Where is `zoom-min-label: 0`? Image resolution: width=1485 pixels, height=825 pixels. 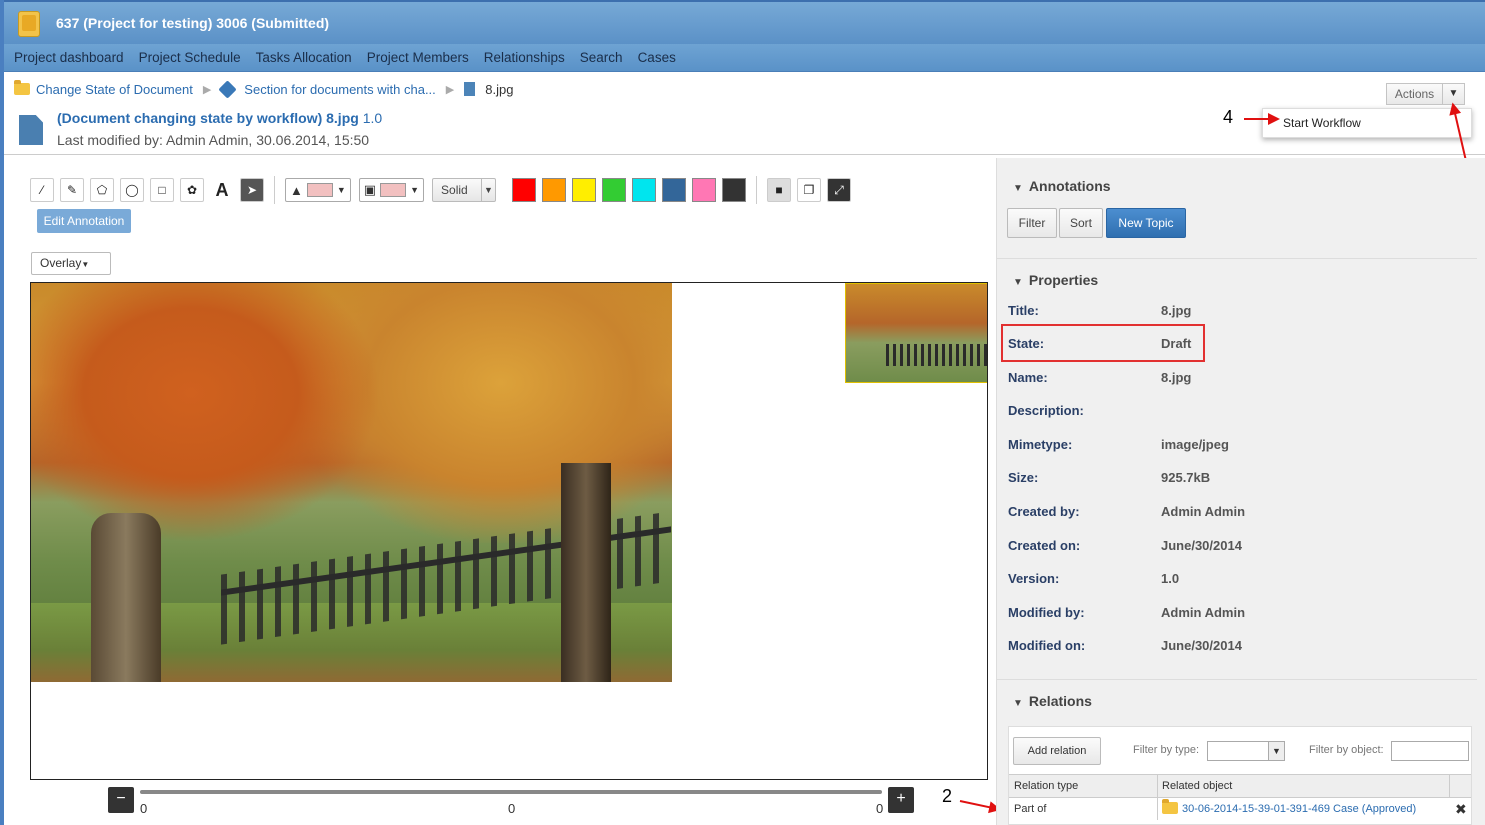
zoom-min-label: 0 is located at coordinates (144, 808).